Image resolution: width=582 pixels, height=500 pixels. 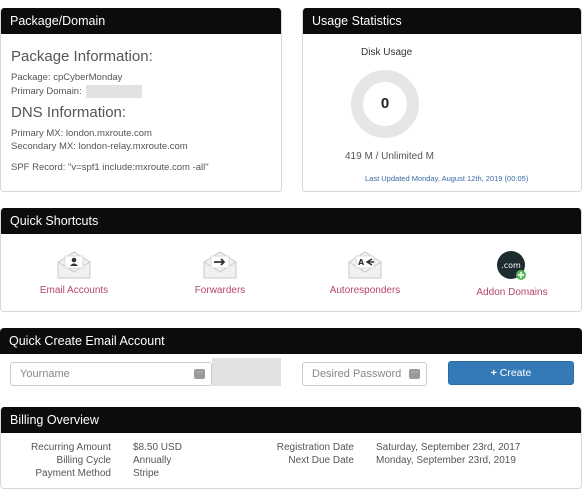 I want to click on shortcut-addon-domains-label: Addon Domains, so click(x=512, y=292).